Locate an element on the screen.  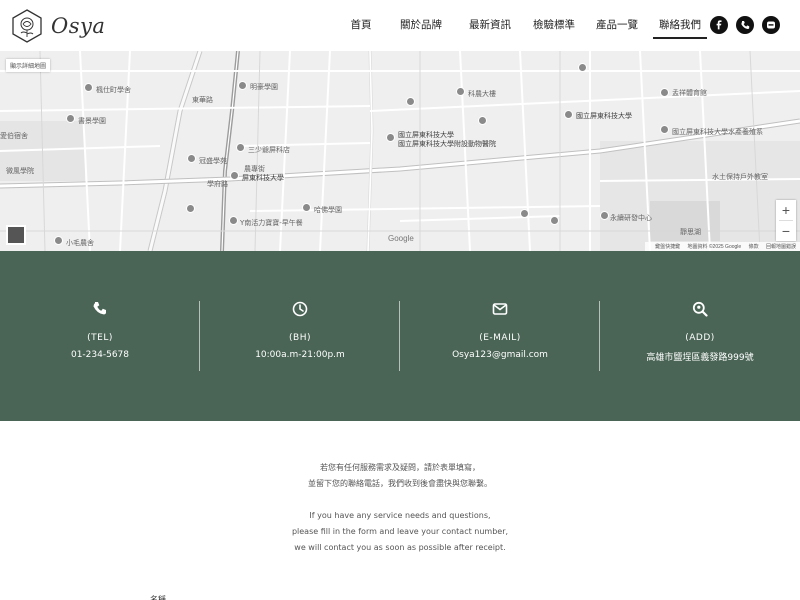
terms-link: 條款 is located at coordinates (754, 247).